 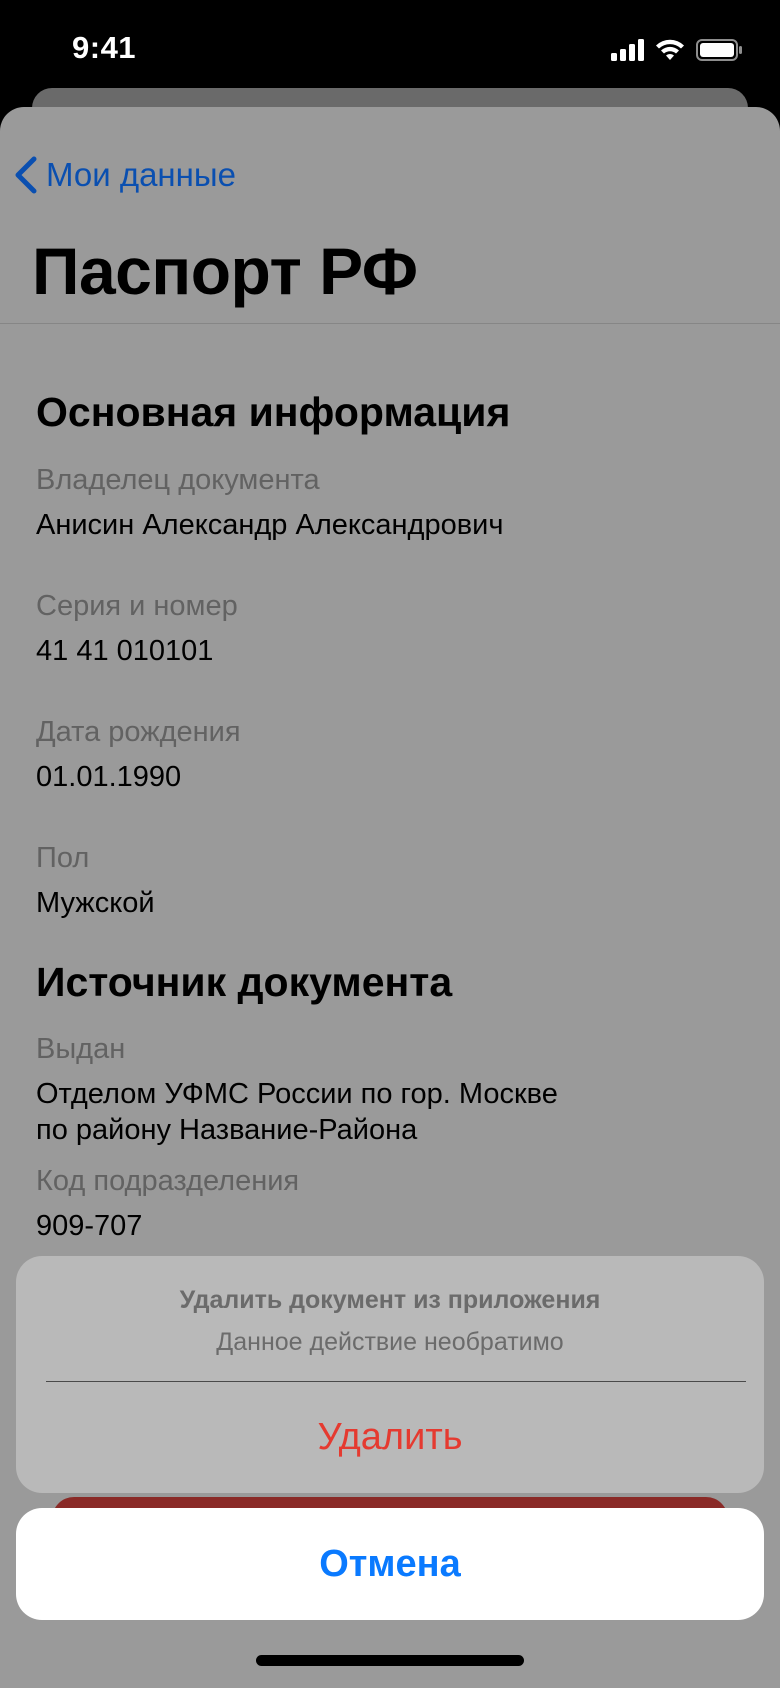 What do you see at coordinates (627, 50) in the screenshot?
I see `cellular-signal-icon` at bounding box center [627, 50].